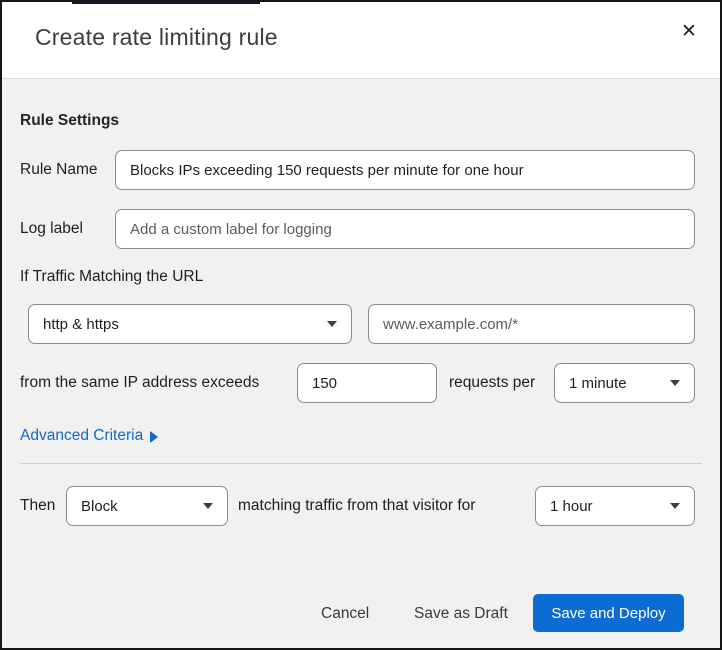 The width and height of the screenshot is (722, 650). Describe the element at coordinates (405, 229) in the screenshot. I see `log-label-input` at that location.